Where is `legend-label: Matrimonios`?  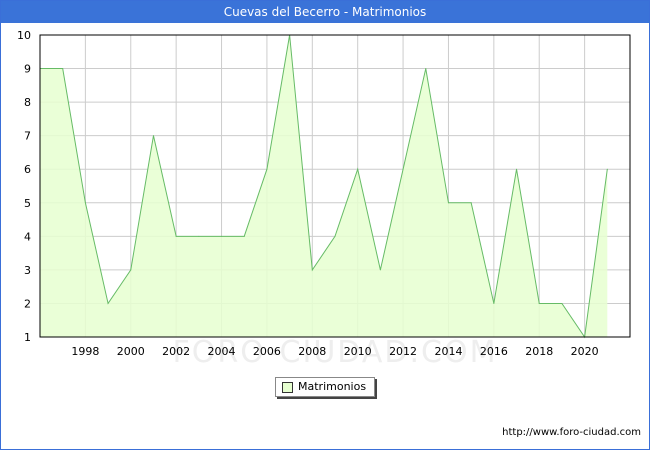 legend-label: Matrimonios is located at coordinates (332, 386).